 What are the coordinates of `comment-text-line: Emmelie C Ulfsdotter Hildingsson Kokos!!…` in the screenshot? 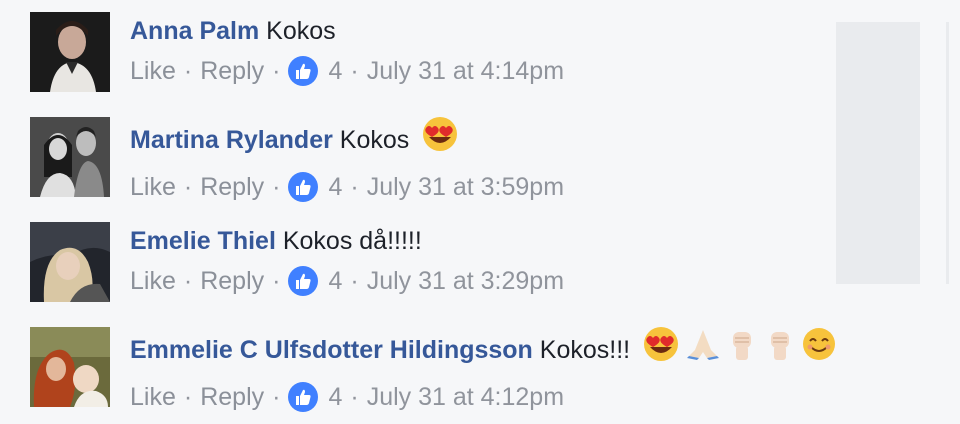 It's located at (545, 350).